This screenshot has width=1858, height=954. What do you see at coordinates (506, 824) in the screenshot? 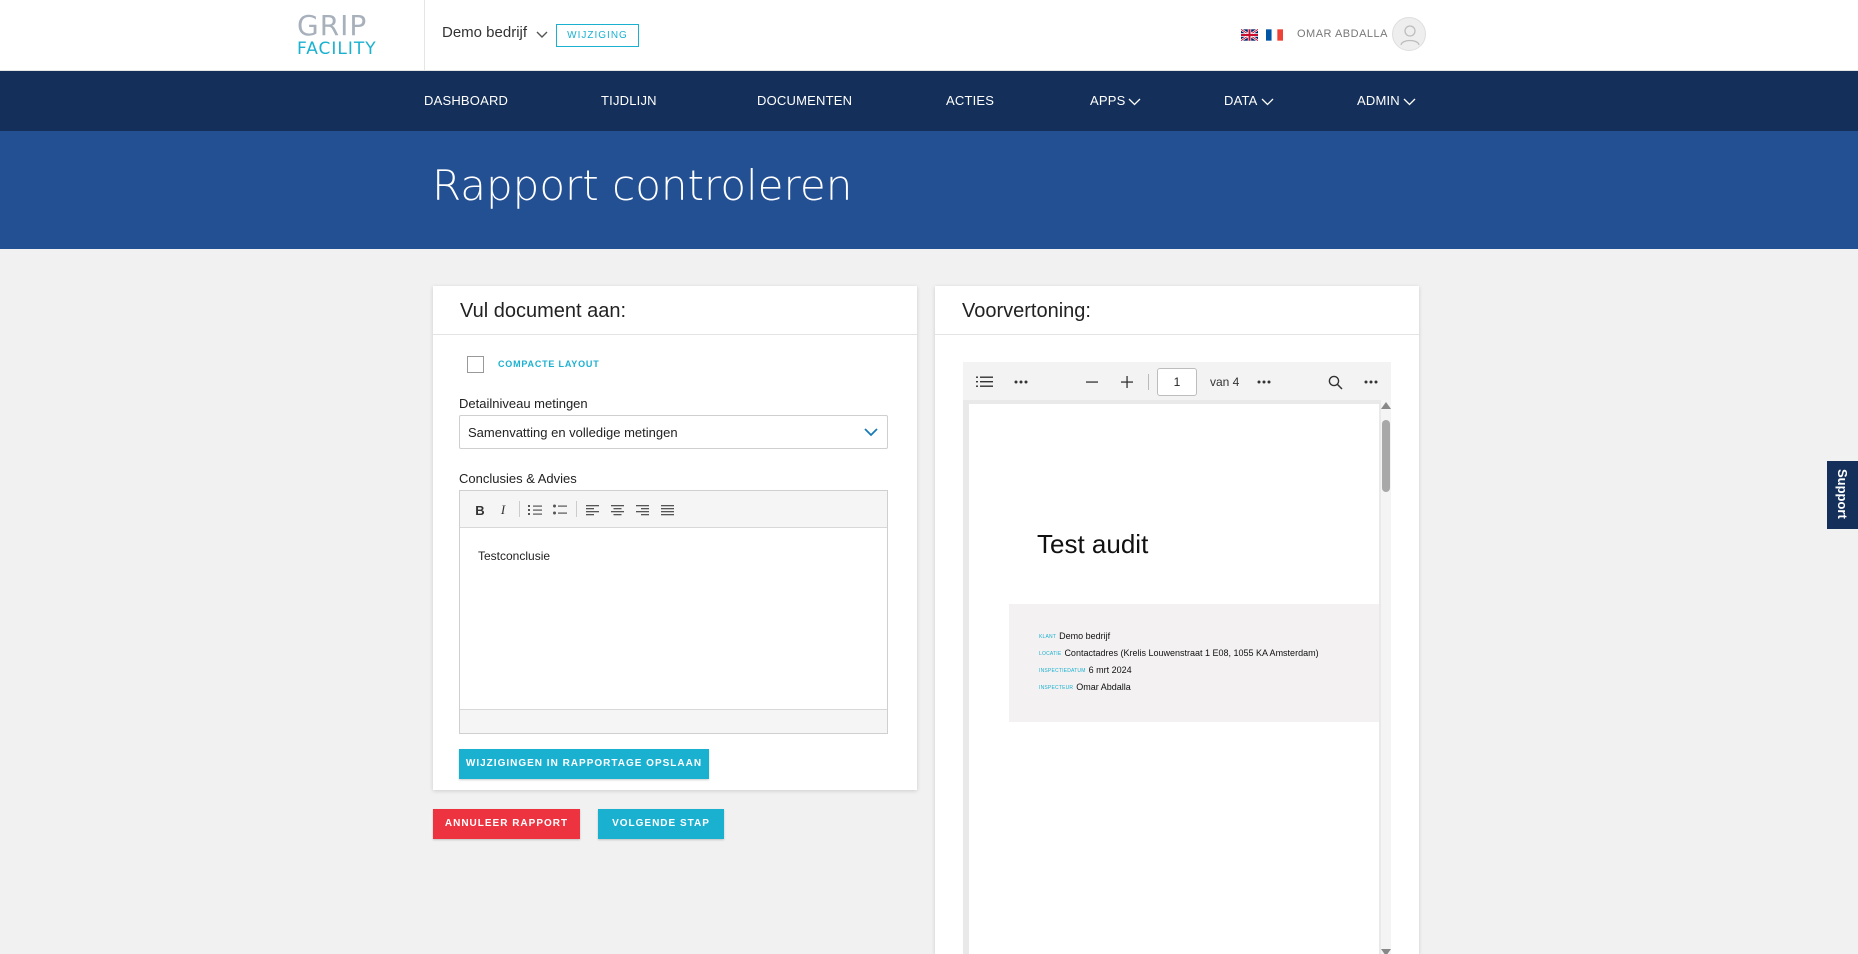
I see `cancel-report-button: ANNULEER RAPPORT` at bounding box center [506, 824].